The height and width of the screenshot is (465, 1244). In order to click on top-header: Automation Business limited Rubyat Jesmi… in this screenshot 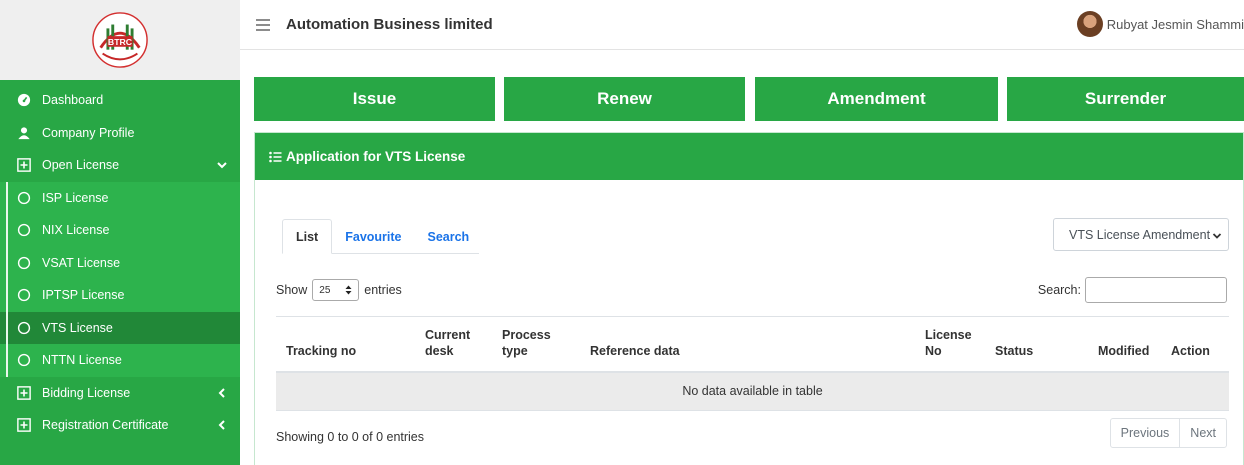, I will do `click(742, 25)`.